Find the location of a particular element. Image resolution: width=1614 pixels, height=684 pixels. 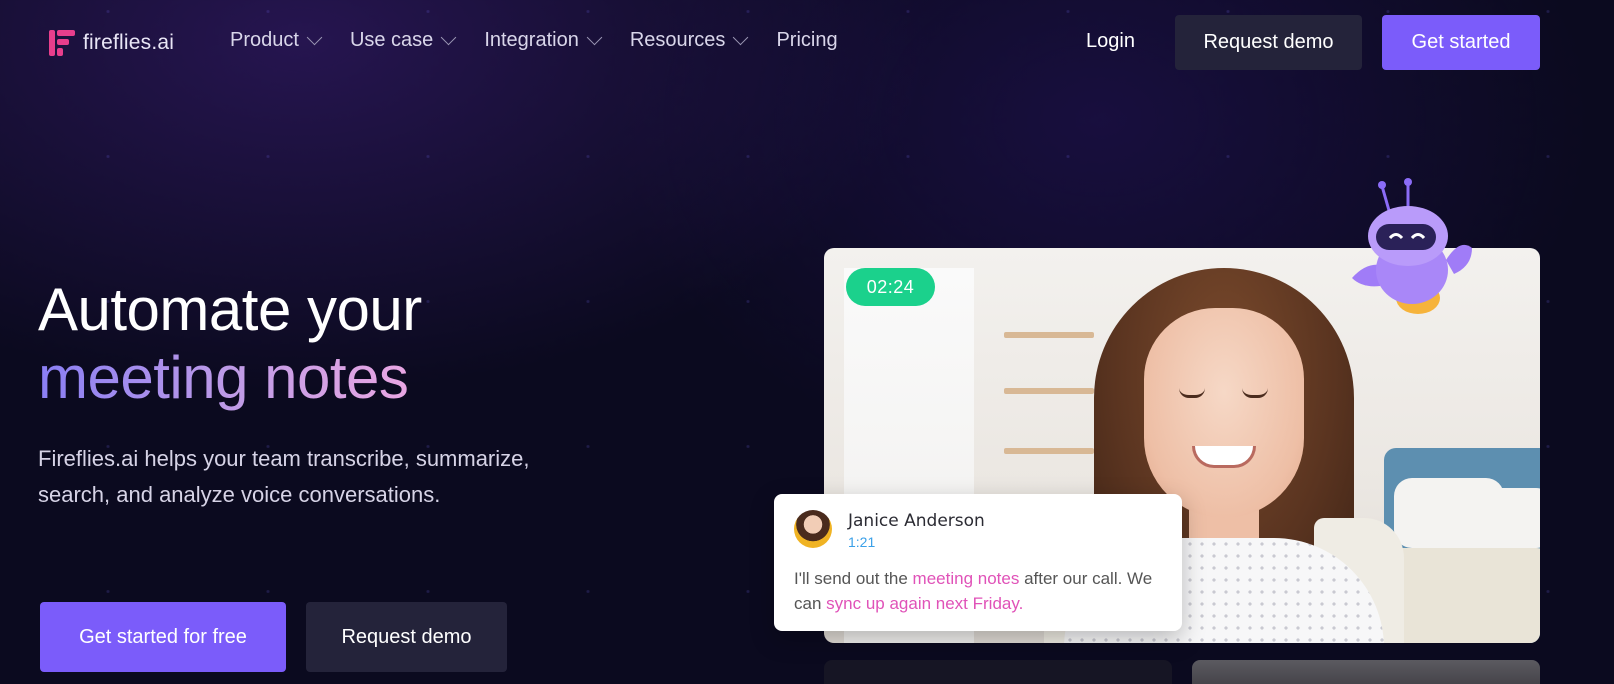

fireflies-logo-icon is located at coordinates (62, 43).